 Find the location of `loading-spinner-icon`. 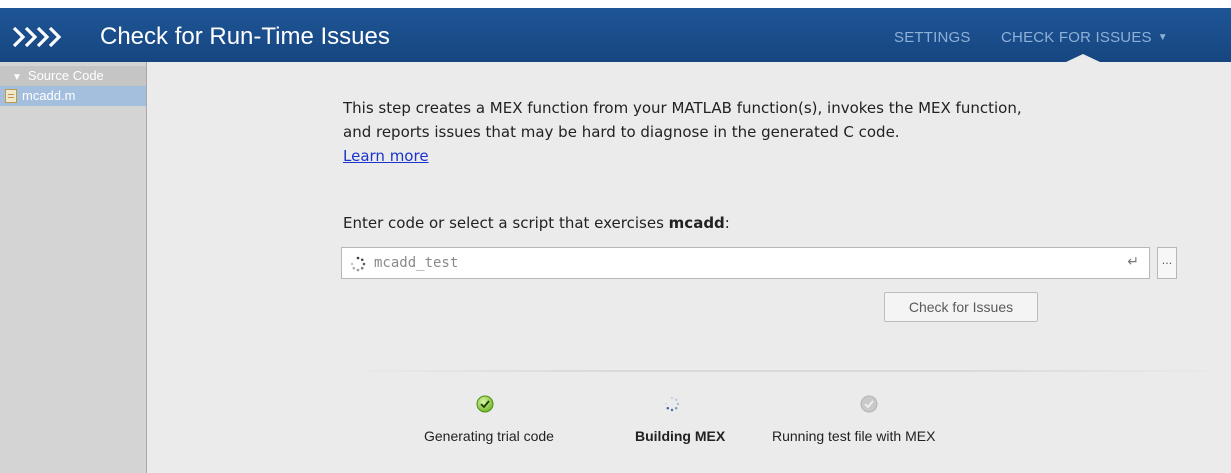

loading-spinner-icon is located at coordinates (358, 264).